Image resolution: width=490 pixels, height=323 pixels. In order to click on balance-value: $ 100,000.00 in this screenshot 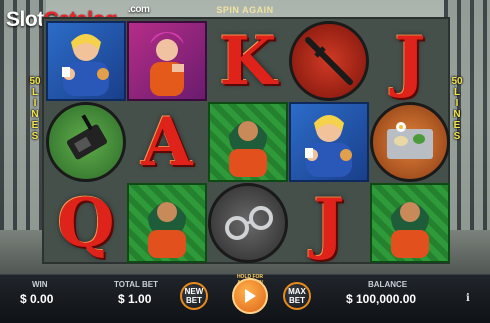, I will do `click(381, 299)`.